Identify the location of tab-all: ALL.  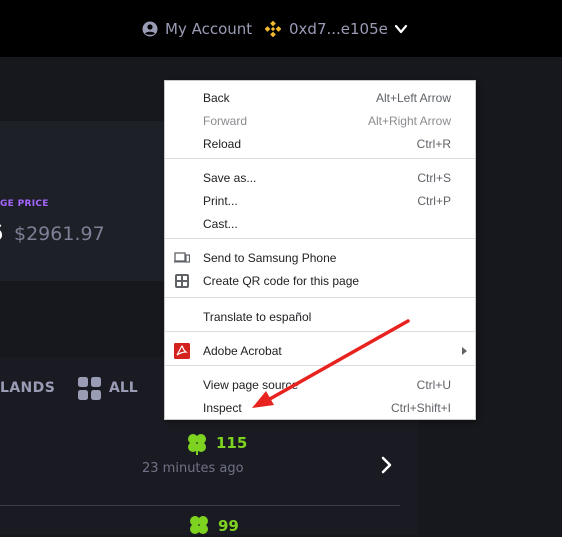
(108, 388).